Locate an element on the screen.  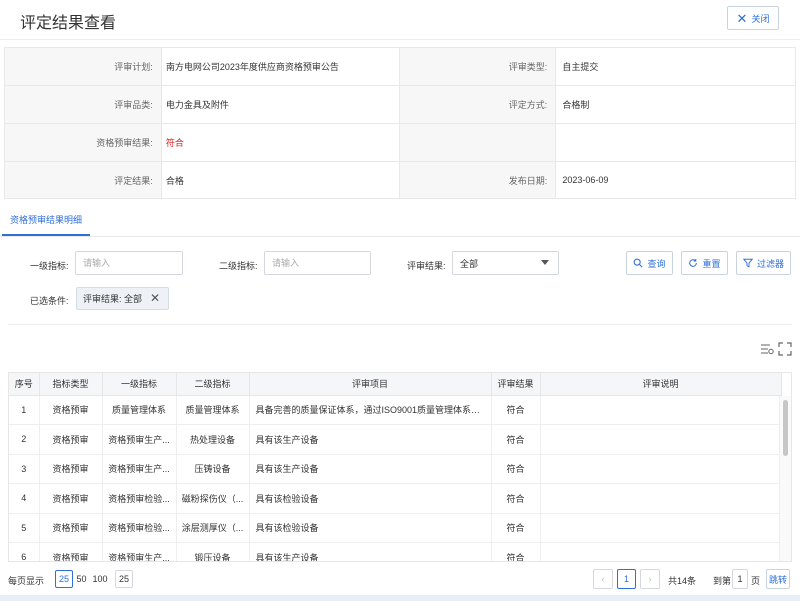
close-icon: ✕ is located at coordinates (742, 18).